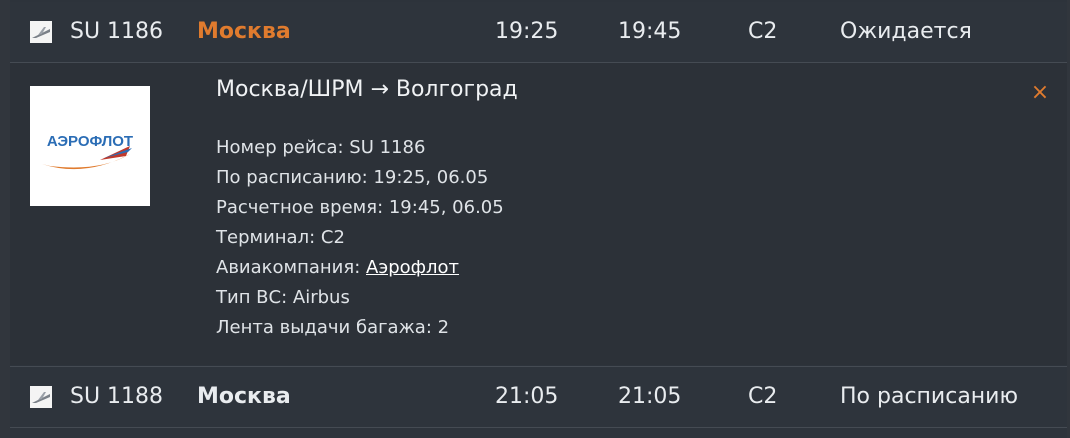  What do you see at coordinates (360, 298) in the screenshot?
I see `info-aircraft: Тип ВС: Airbus` at bounding box center [360, 298].